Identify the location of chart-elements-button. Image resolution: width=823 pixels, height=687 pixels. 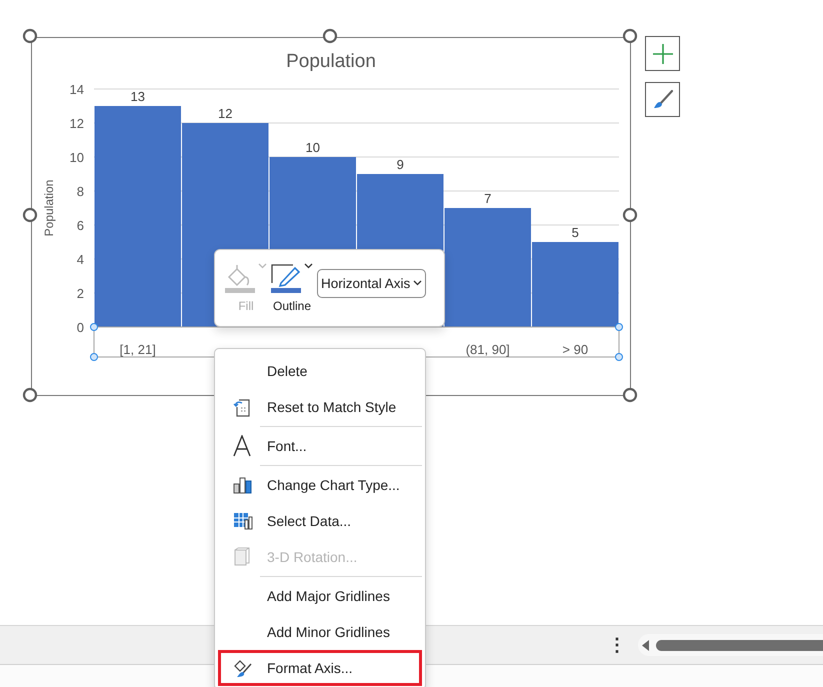
(662, 53).